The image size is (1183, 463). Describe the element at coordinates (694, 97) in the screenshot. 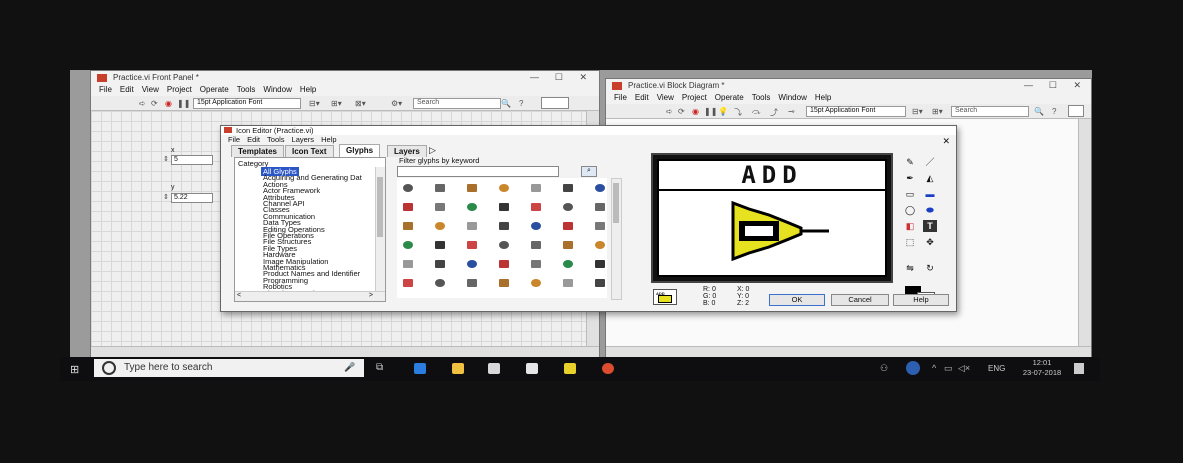

I see `menu-item-project: Project` at that location.